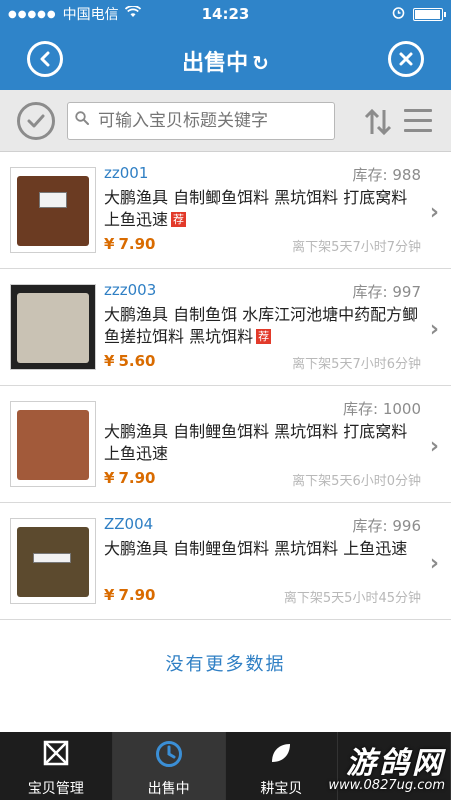  What do you see at coordinates (215, 63) in the screenshot?
I see `page-title-text: 出售中` at bounding box center [215, 63].